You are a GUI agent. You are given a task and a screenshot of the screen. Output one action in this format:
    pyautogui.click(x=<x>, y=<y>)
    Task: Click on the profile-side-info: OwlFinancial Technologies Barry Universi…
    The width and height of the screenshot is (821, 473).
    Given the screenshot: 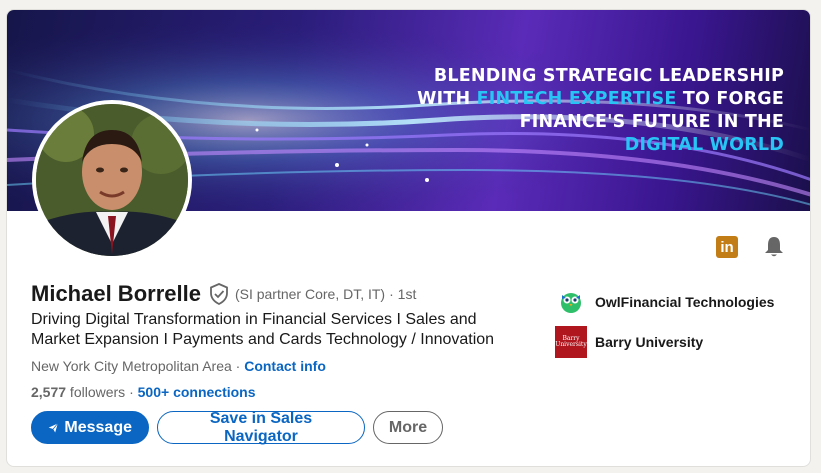 What is the action you would take?
    pyautogui.click(x=664, y=322)
    